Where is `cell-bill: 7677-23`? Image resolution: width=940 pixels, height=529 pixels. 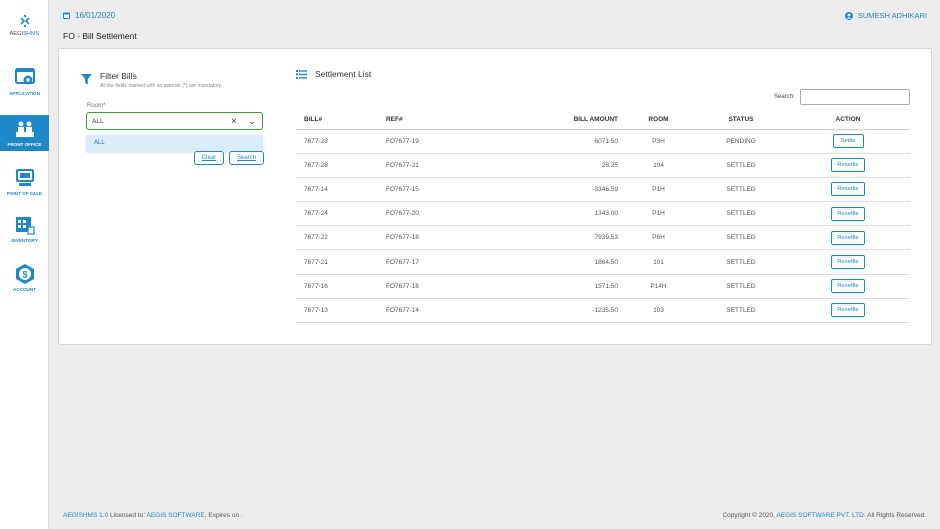
cell-bill: 7677-23 is located at coordinates (341, 141).